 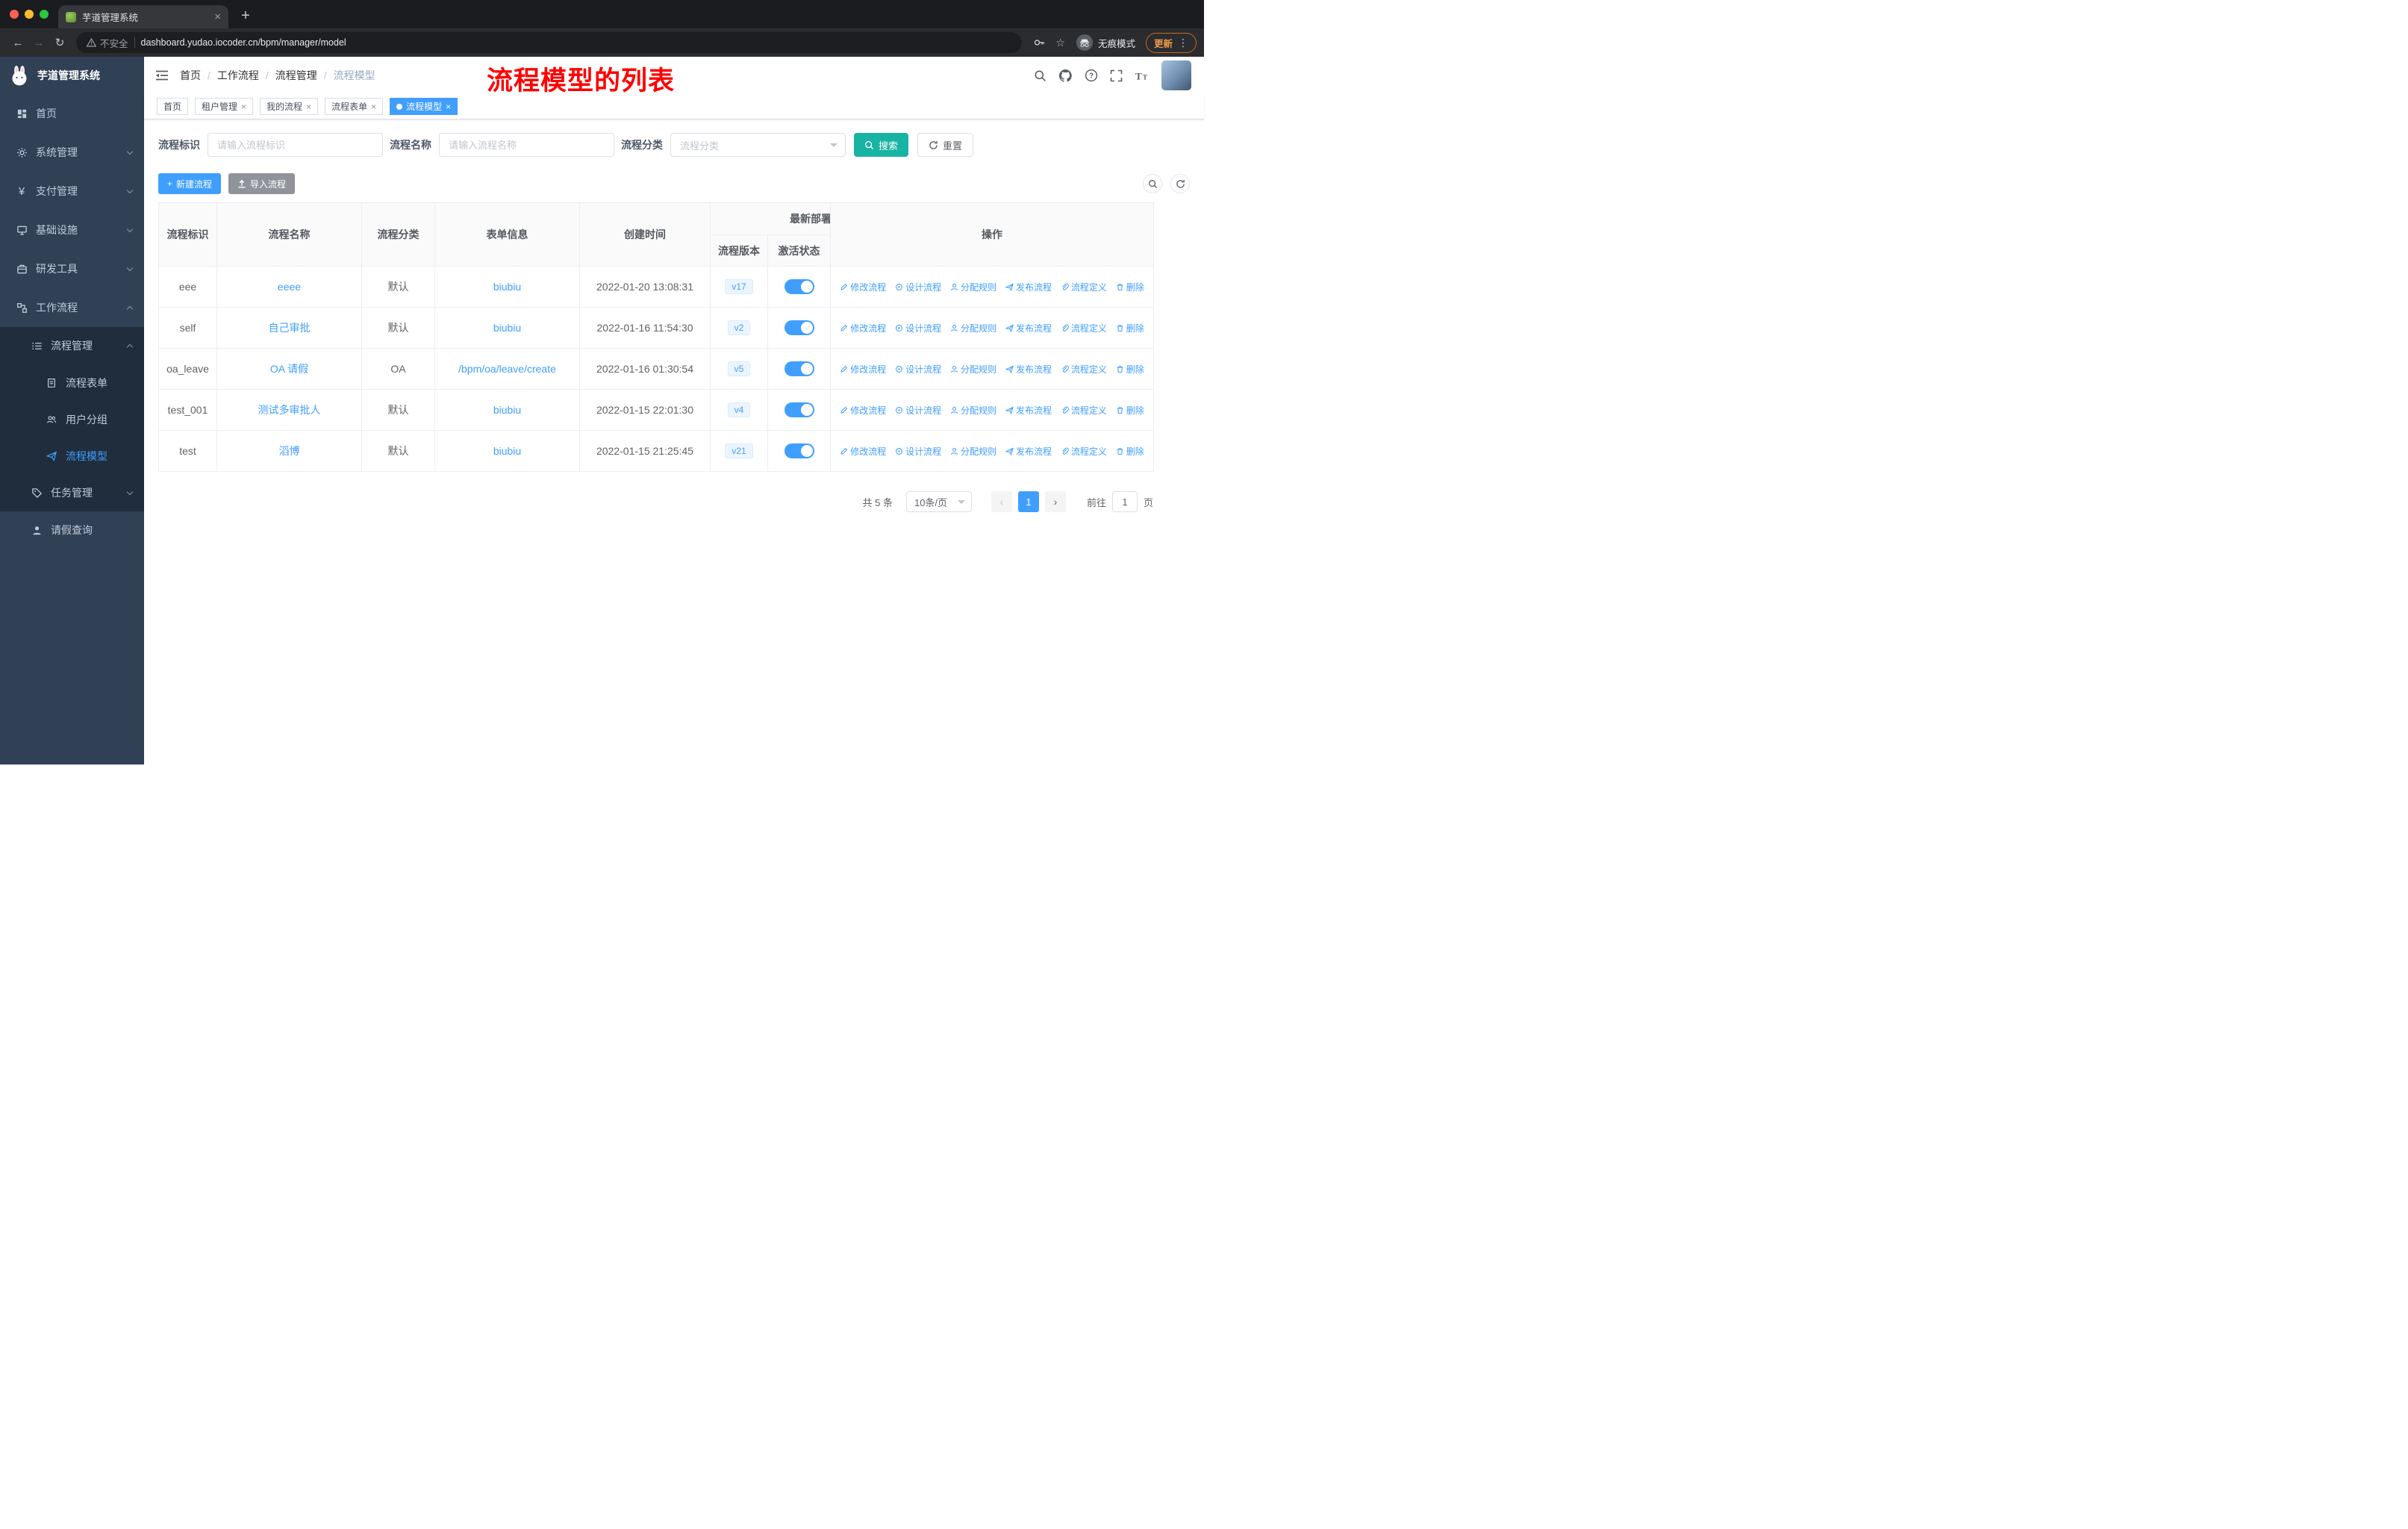 What do you see at coordinates (289, 287) in the screenshot?
I see `process-name-link: eeee` at bounding box center [289, 287].